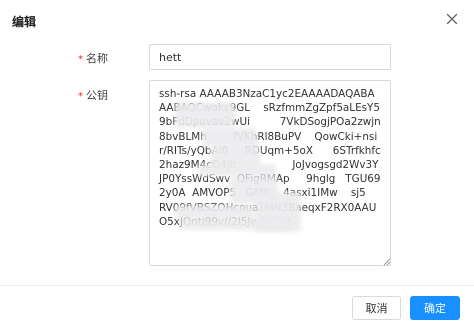 The height and width of the screenshot is (332, 474). Describe the element at coordinates (270, 57) in the screenshot. I see `name-input` at that location.